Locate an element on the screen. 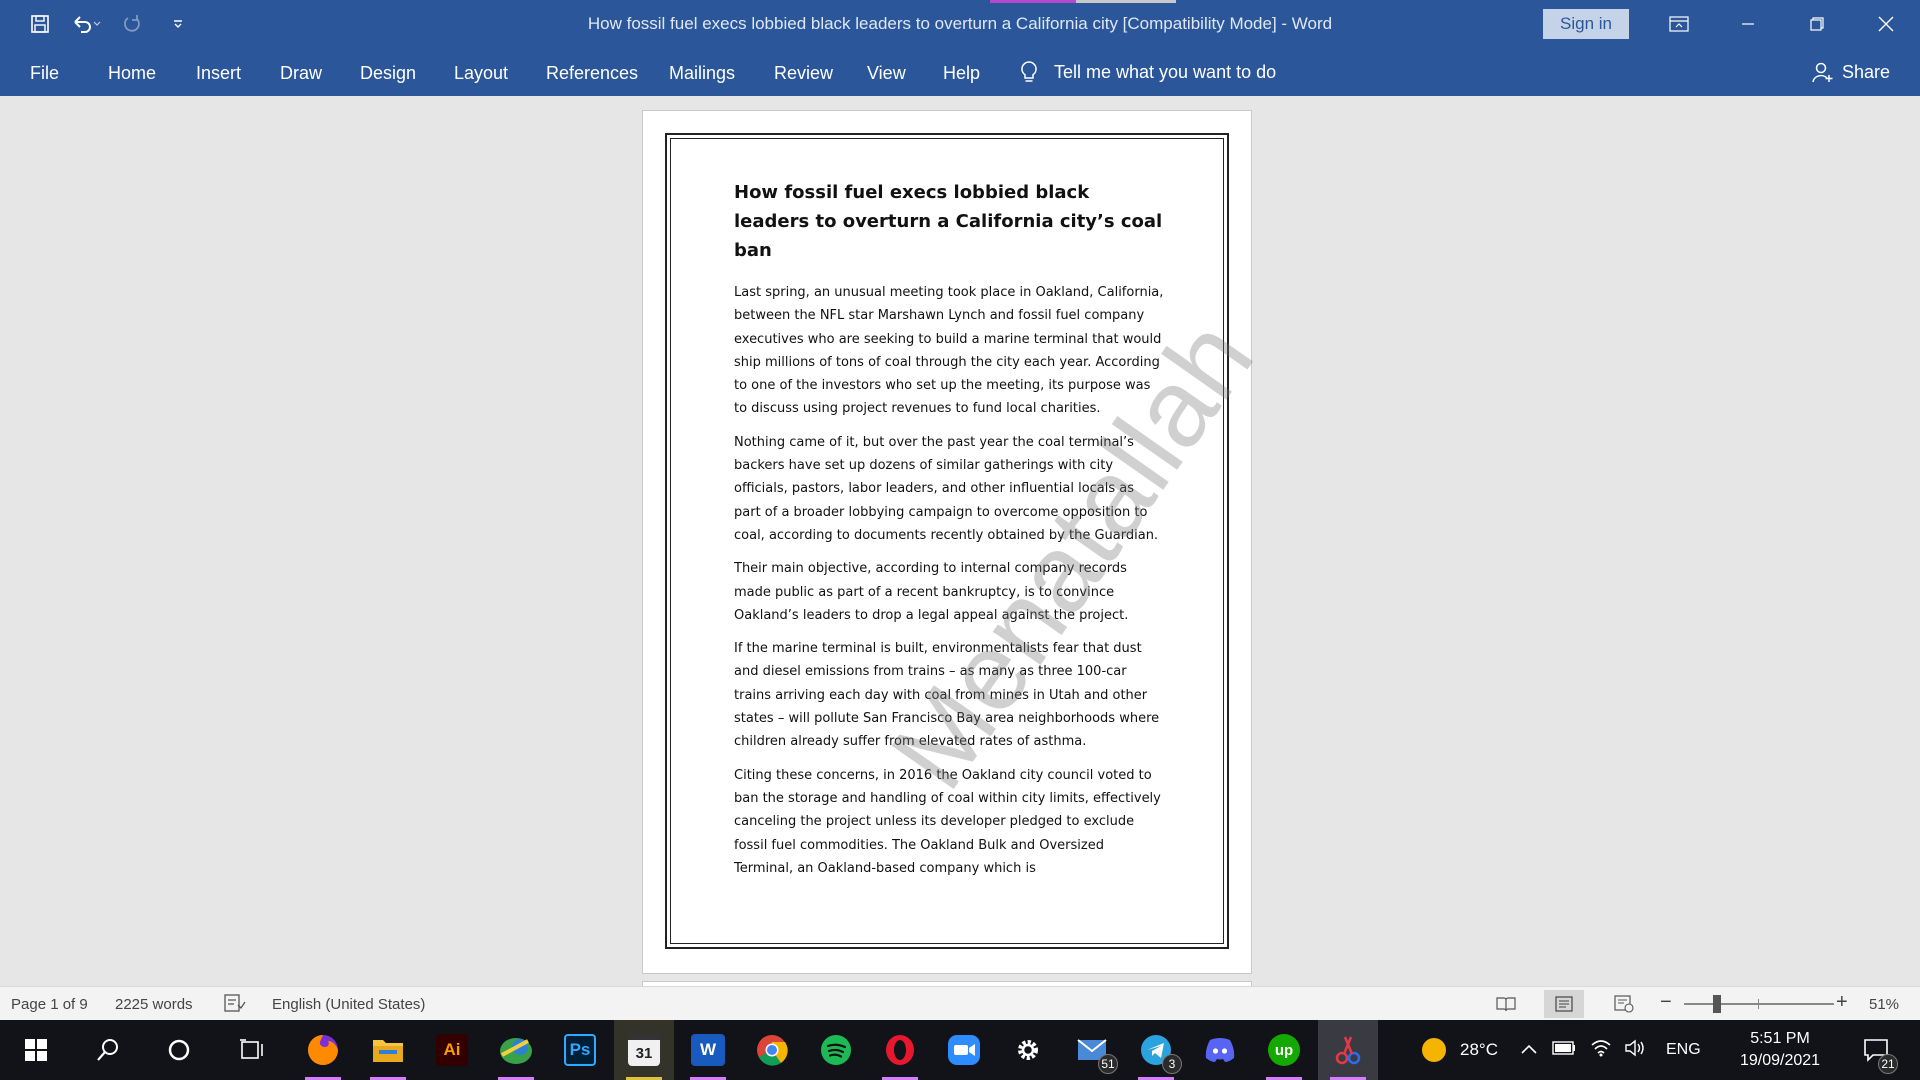  cortana-icon is located at coordinates (179, 1050).